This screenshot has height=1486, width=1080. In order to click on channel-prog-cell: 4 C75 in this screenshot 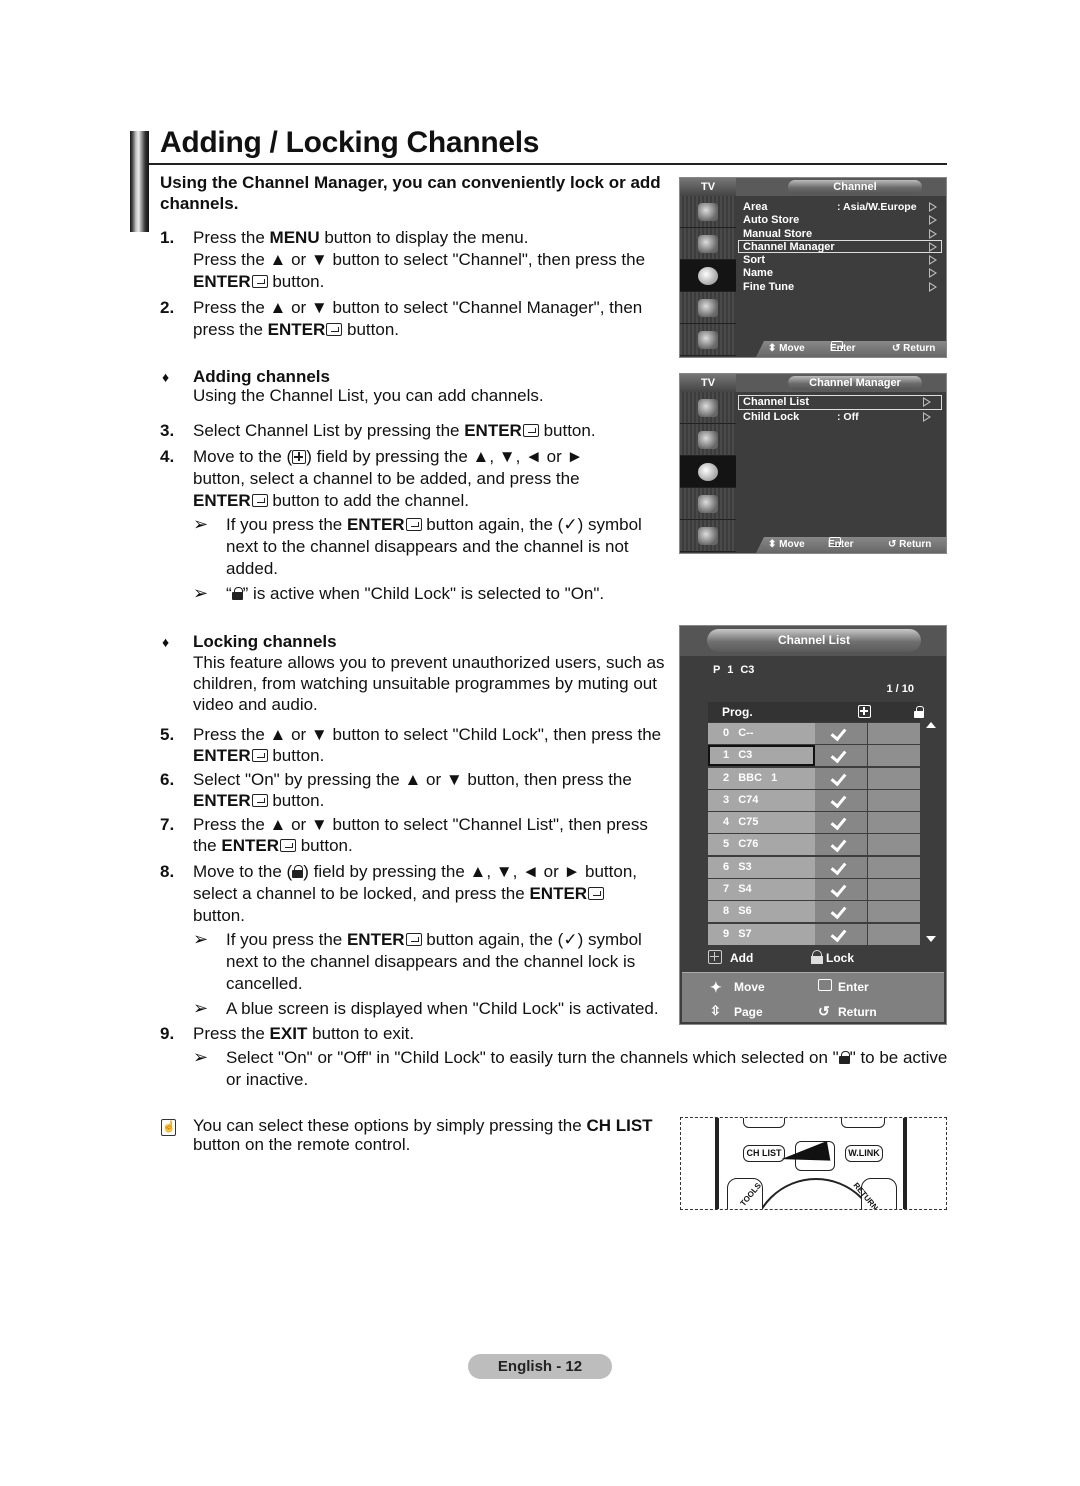, I will do `click(761, 823)`.